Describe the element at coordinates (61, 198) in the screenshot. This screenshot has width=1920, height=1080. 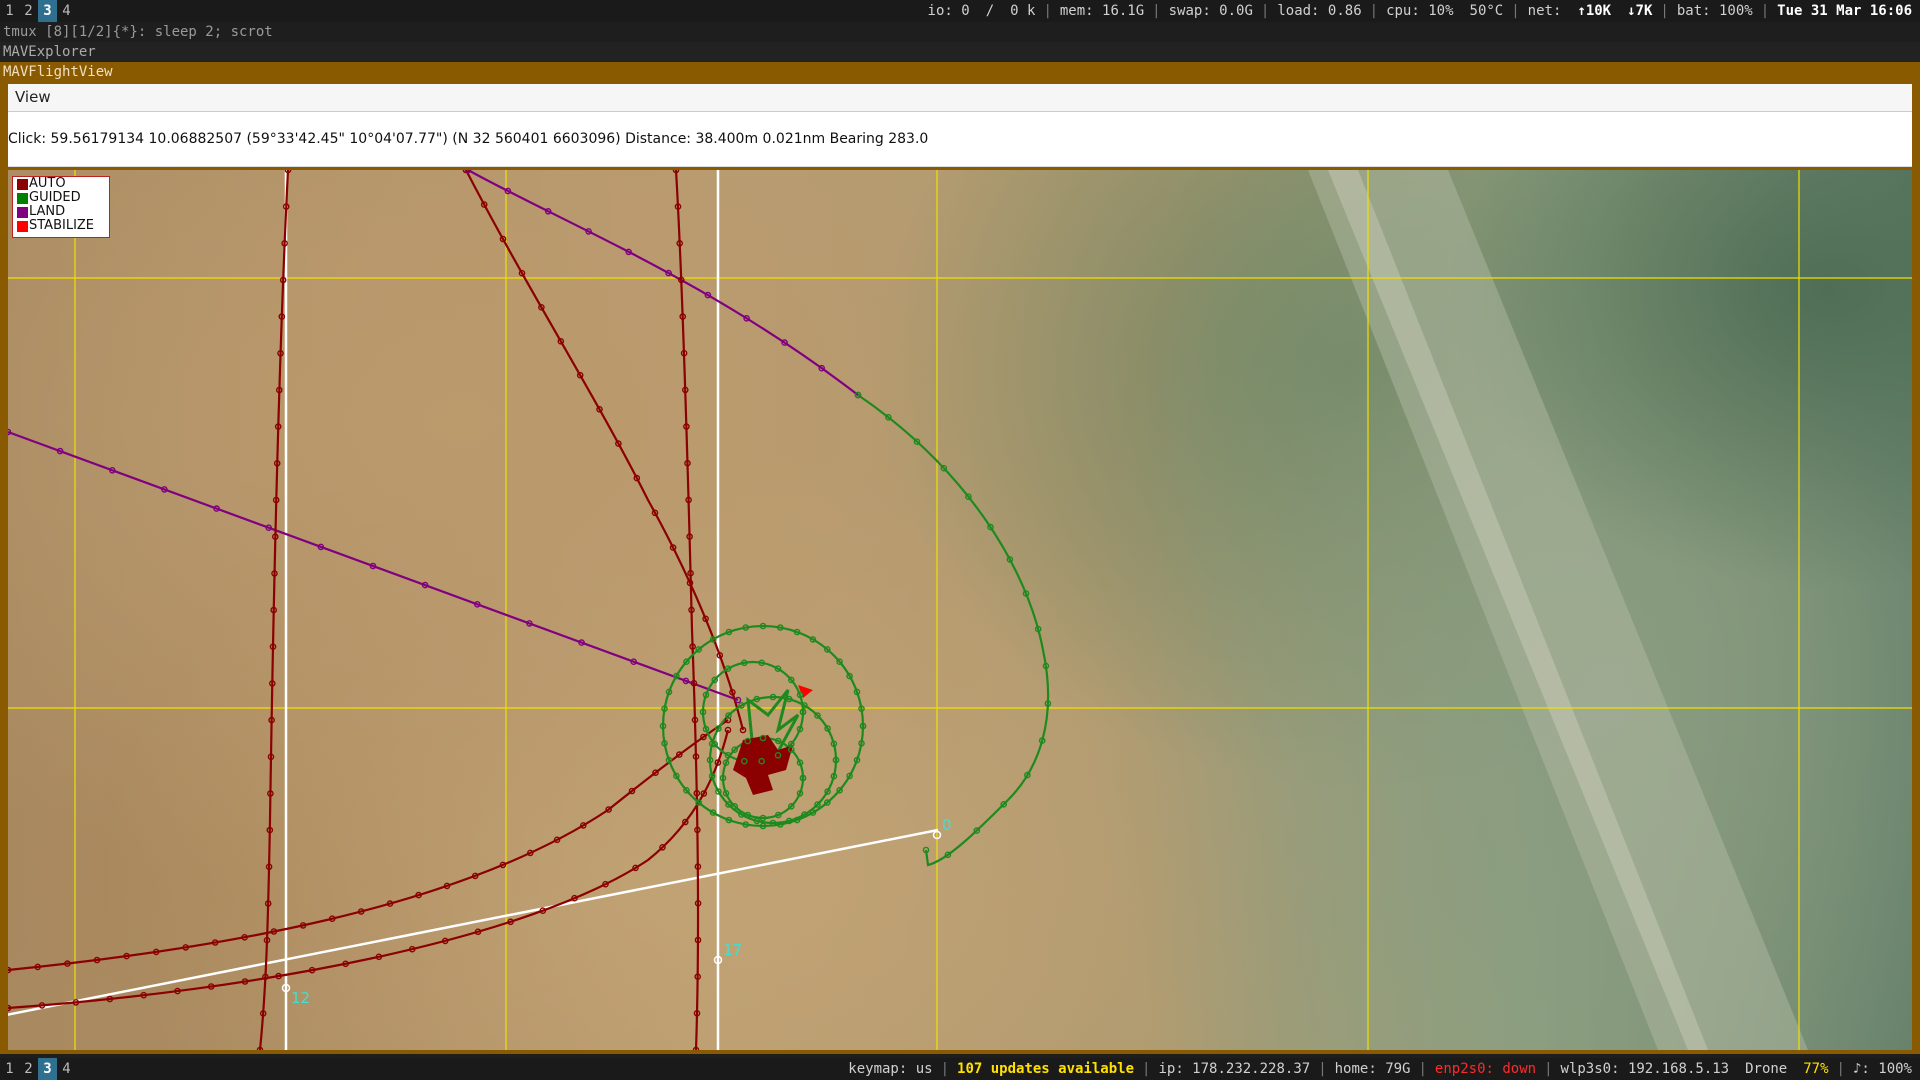
I see `legend-item-guided: GUIDED` at that location.